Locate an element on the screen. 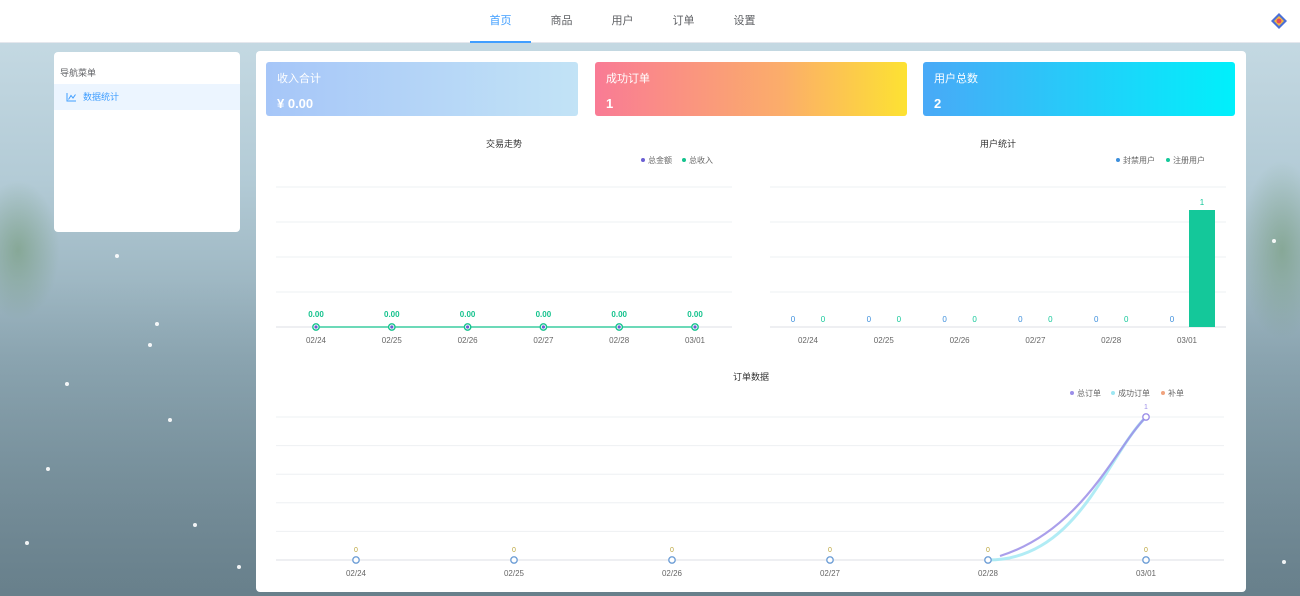 The height and width of the screenshot is (596, 1300). sidebar-item-data-statistics: 数据统计 is located at coordinates (147, 97).